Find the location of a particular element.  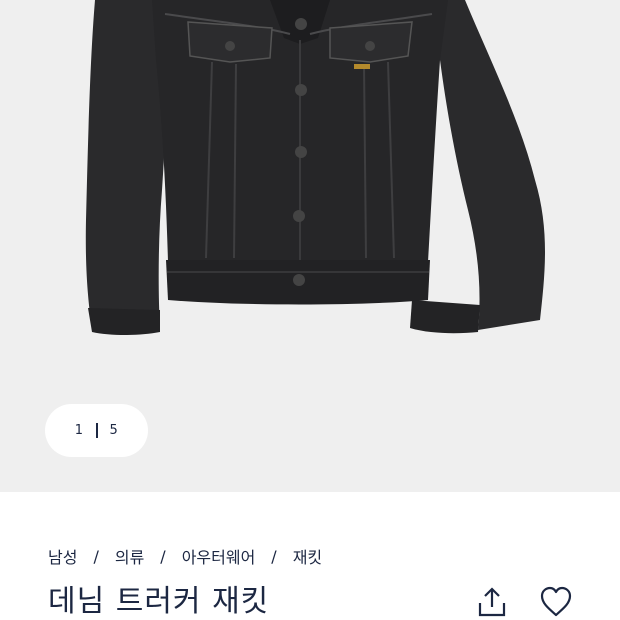

breadcrumb-jackets: 재킷 is located at coordinates (307, 556).